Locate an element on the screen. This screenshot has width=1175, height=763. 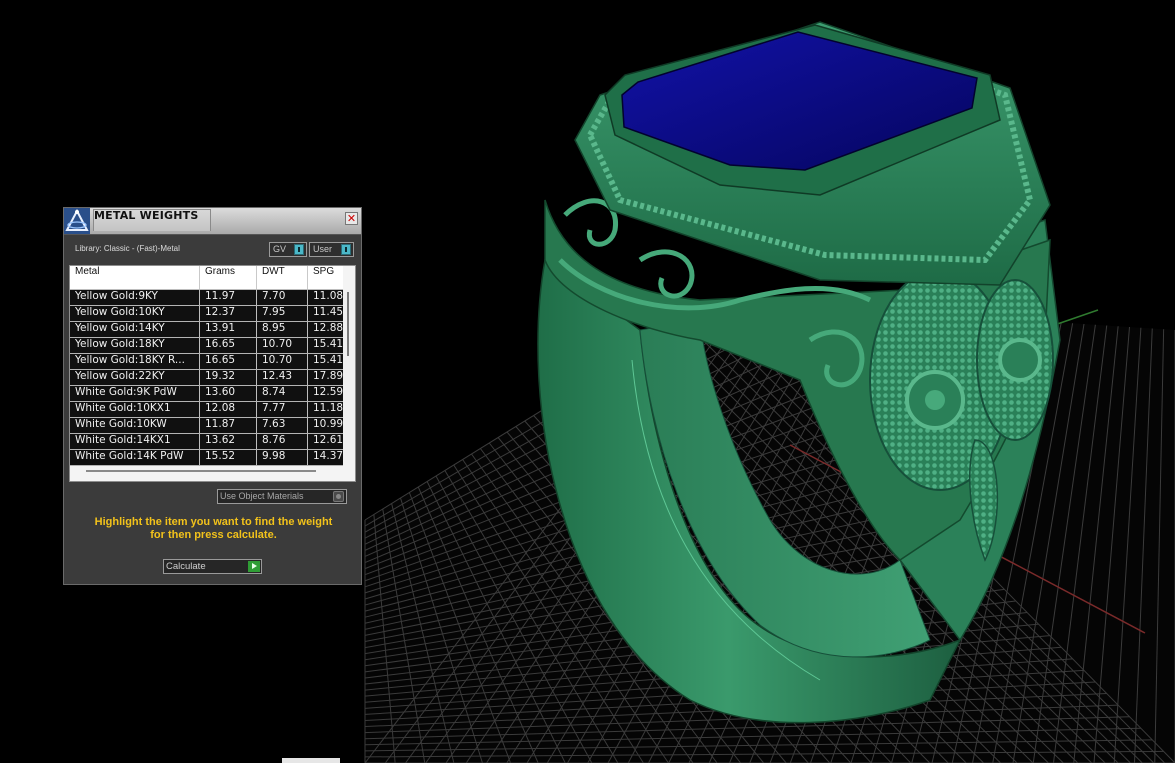
cell-spg: 14.37 is located at coordinates (328, 456).